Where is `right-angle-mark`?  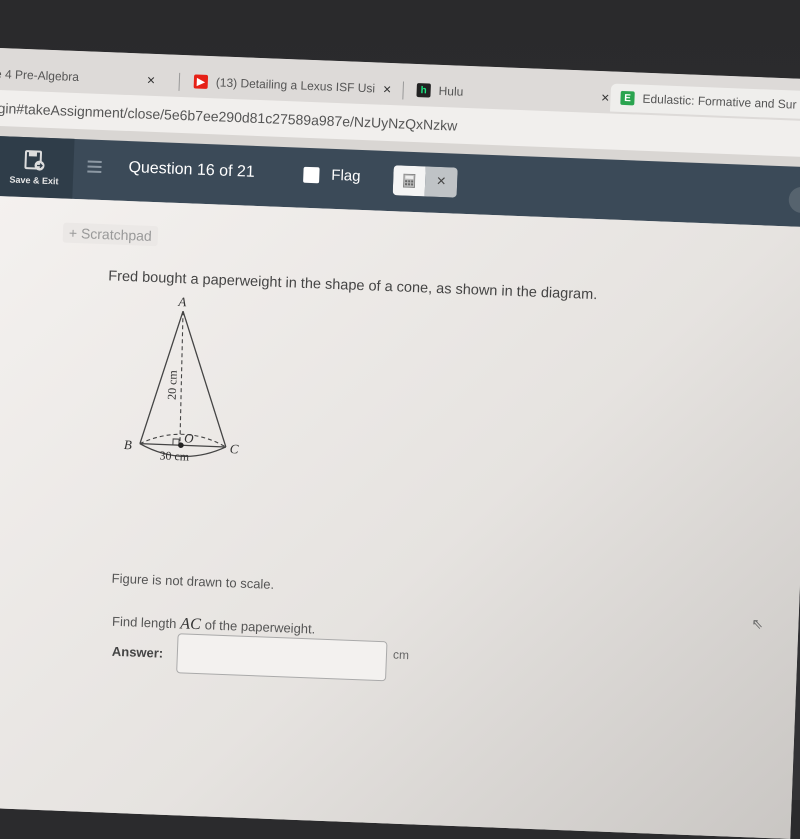 right-angle-mark is located at coordinates (176, 442).